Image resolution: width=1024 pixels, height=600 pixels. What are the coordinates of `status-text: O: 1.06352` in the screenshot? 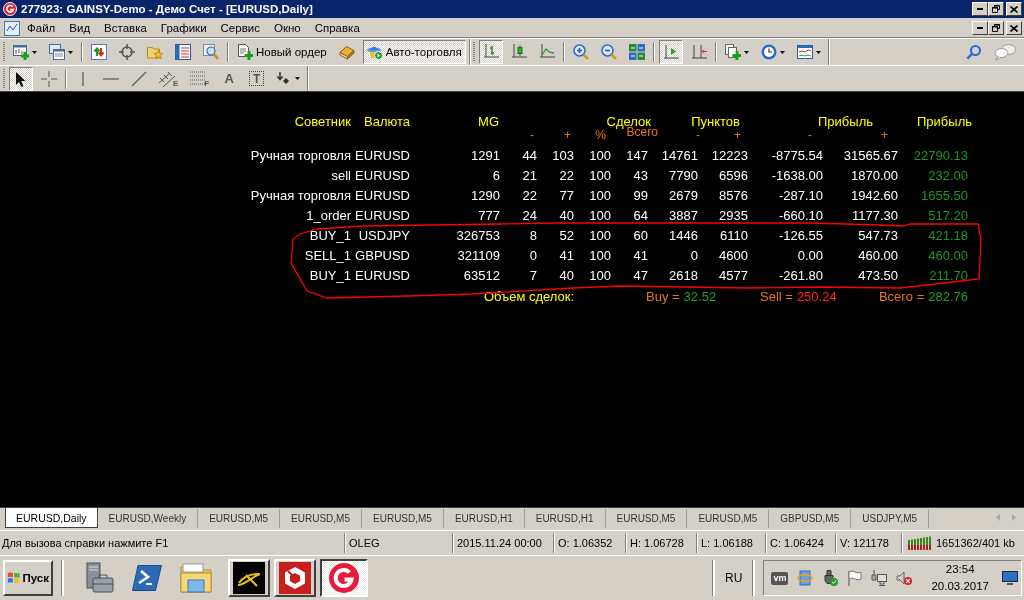 It's located at (590, 543).